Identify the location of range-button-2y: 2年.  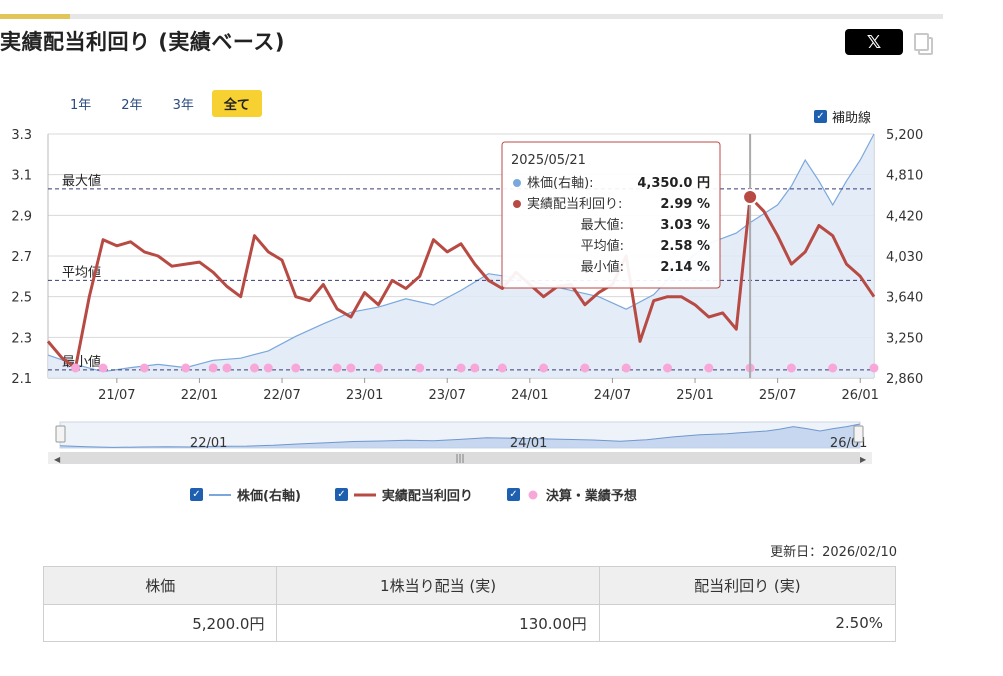
(131, 103).